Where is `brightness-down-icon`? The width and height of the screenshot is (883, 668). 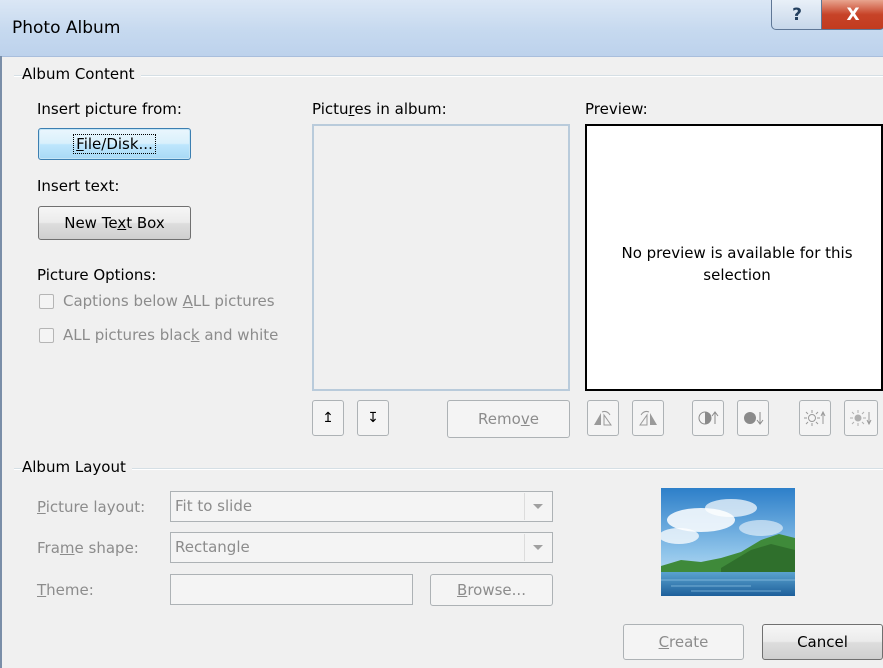
brightness-down-icon is located at coordinates (861, 418).